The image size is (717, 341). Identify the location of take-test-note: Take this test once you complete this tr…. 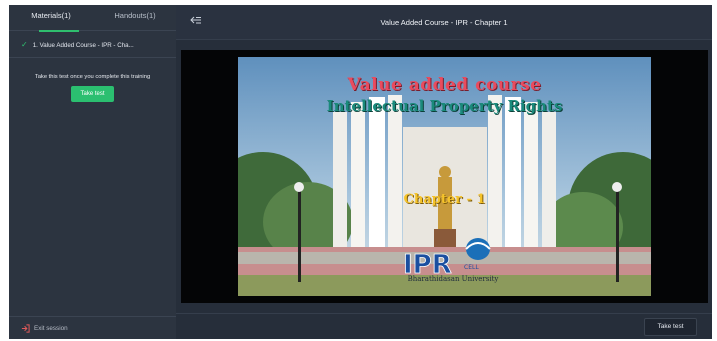
(92, 77).